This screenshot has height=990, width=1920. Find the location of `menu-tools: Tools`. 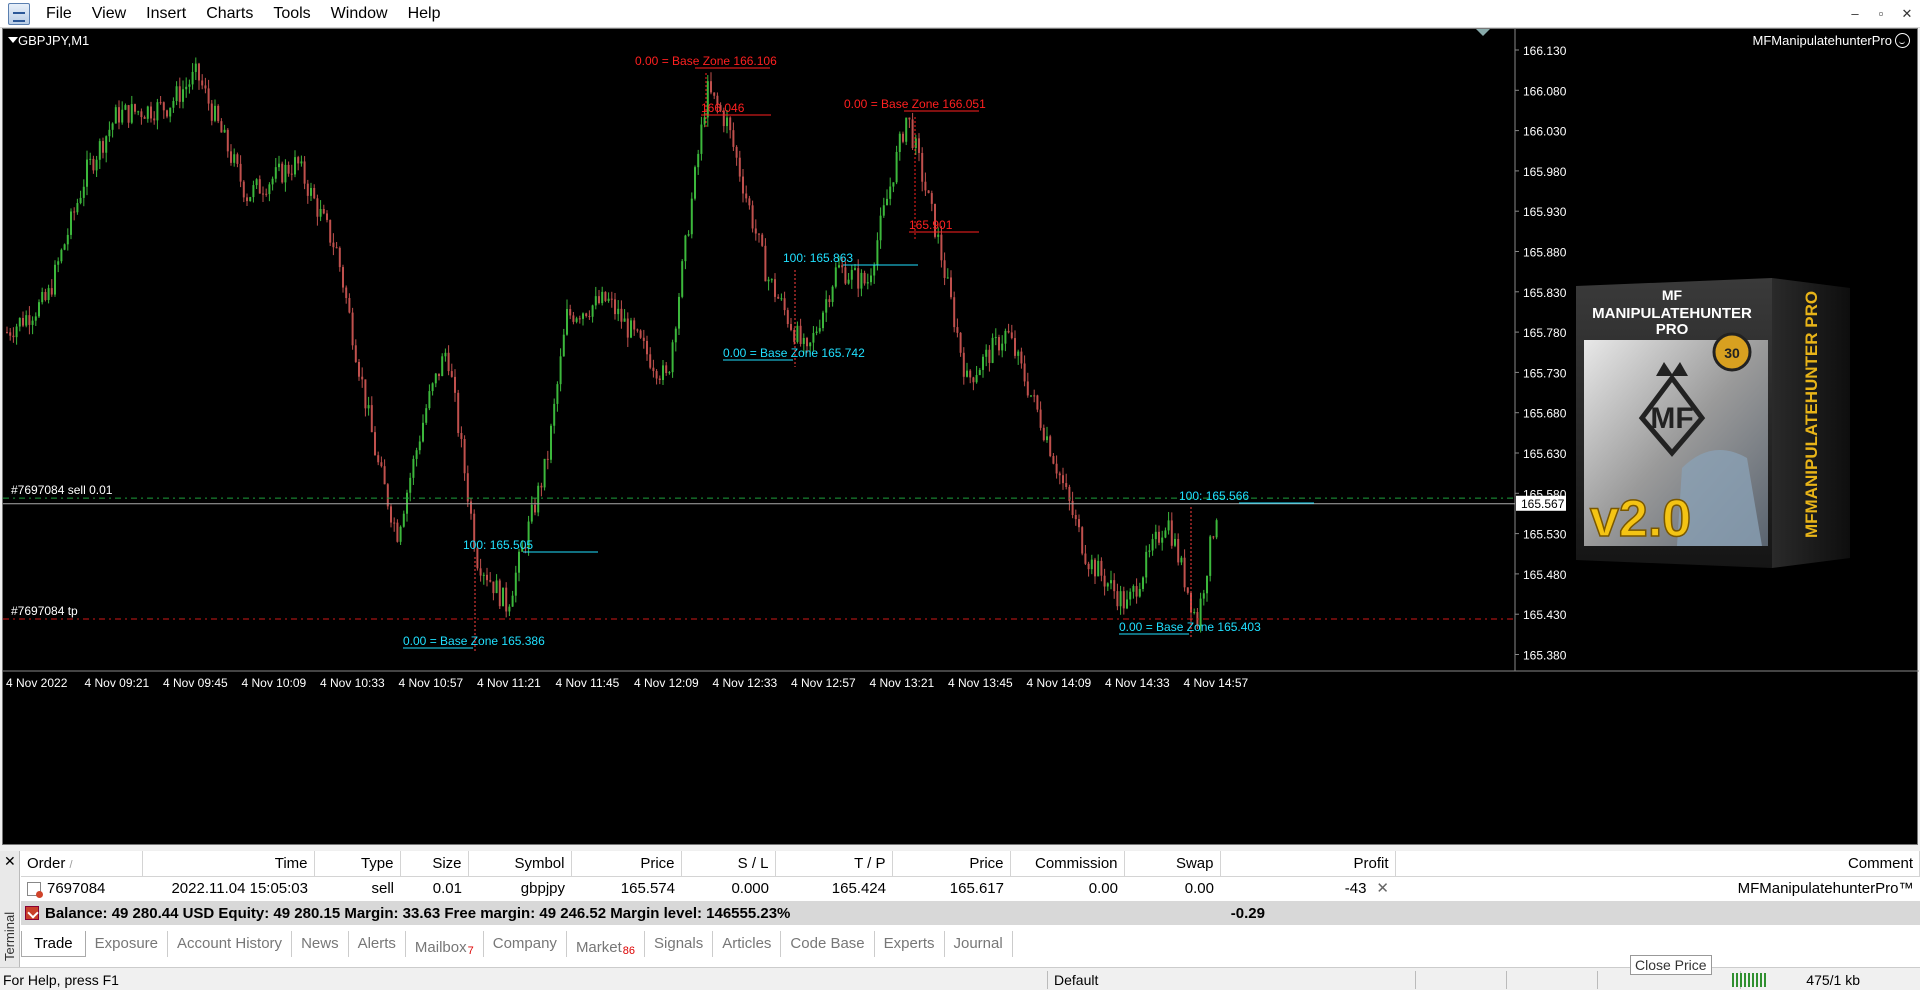

menu-tools: Tools is located at coordinates (291, 14).